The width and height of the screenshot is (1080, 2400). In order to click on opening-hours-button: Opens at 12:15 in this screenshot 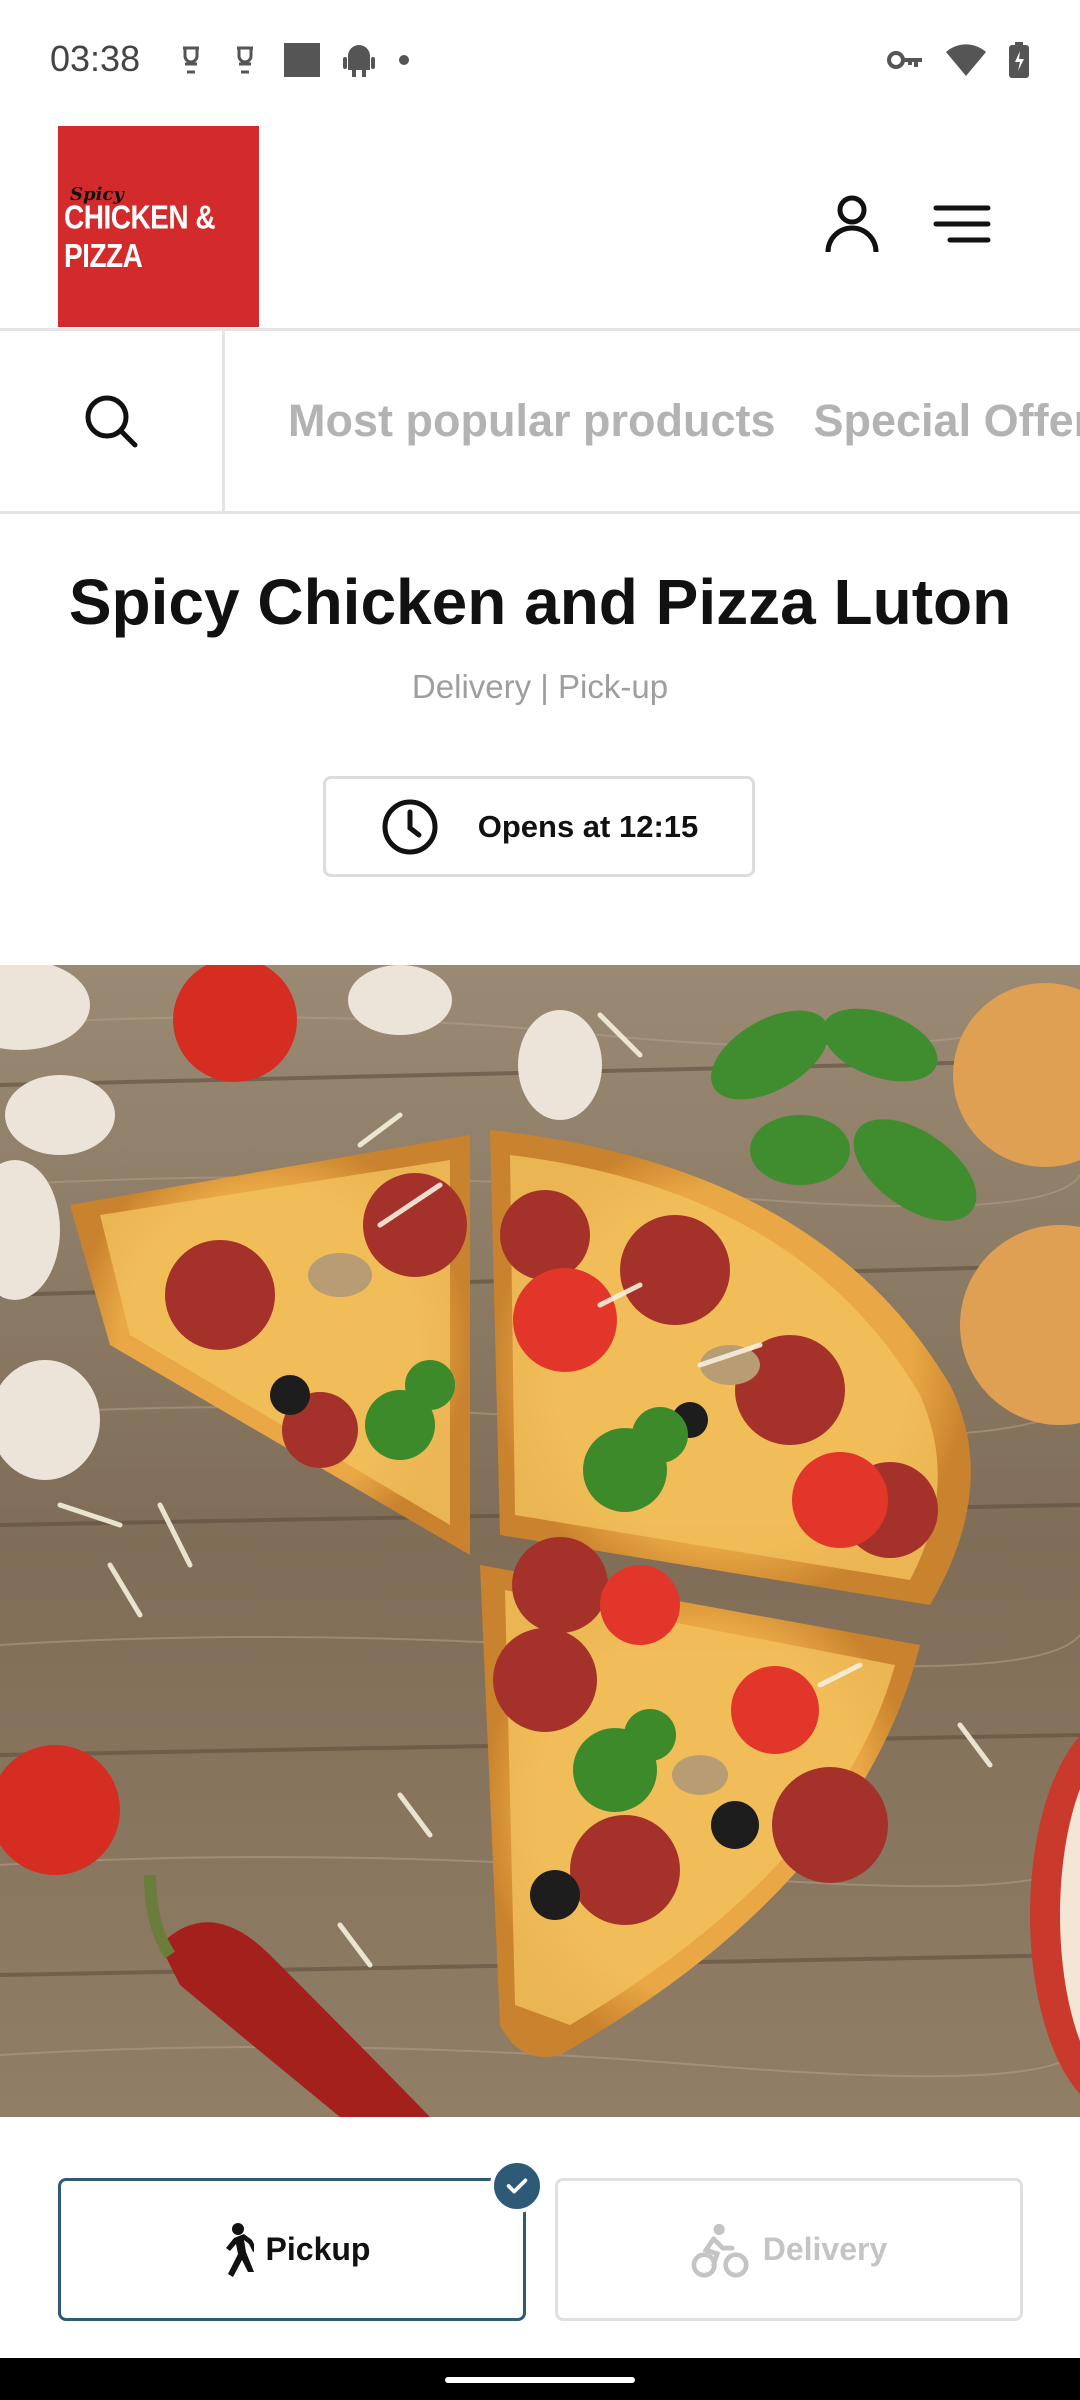, I will do `click(539, 826)`.